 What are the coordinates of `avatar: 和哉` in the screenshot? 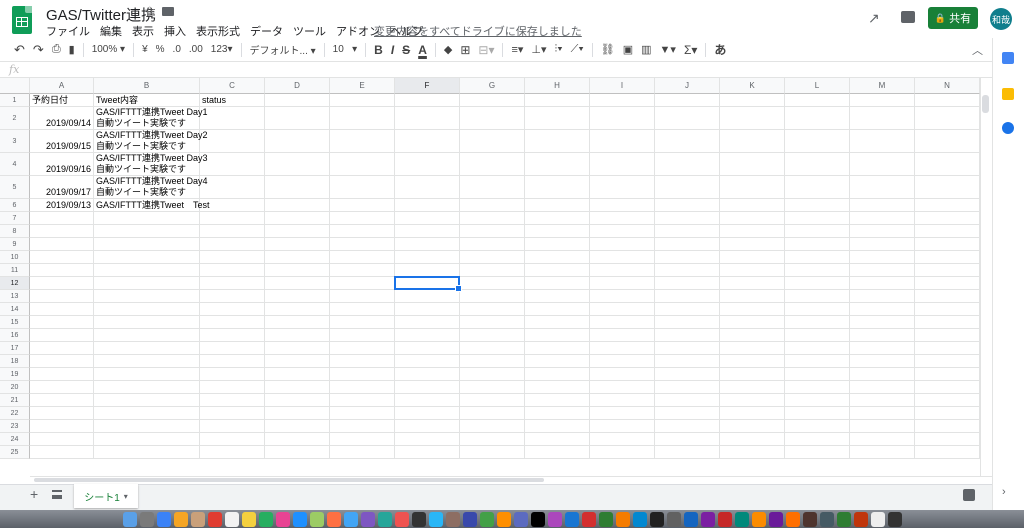 It's located at (1001, 19).